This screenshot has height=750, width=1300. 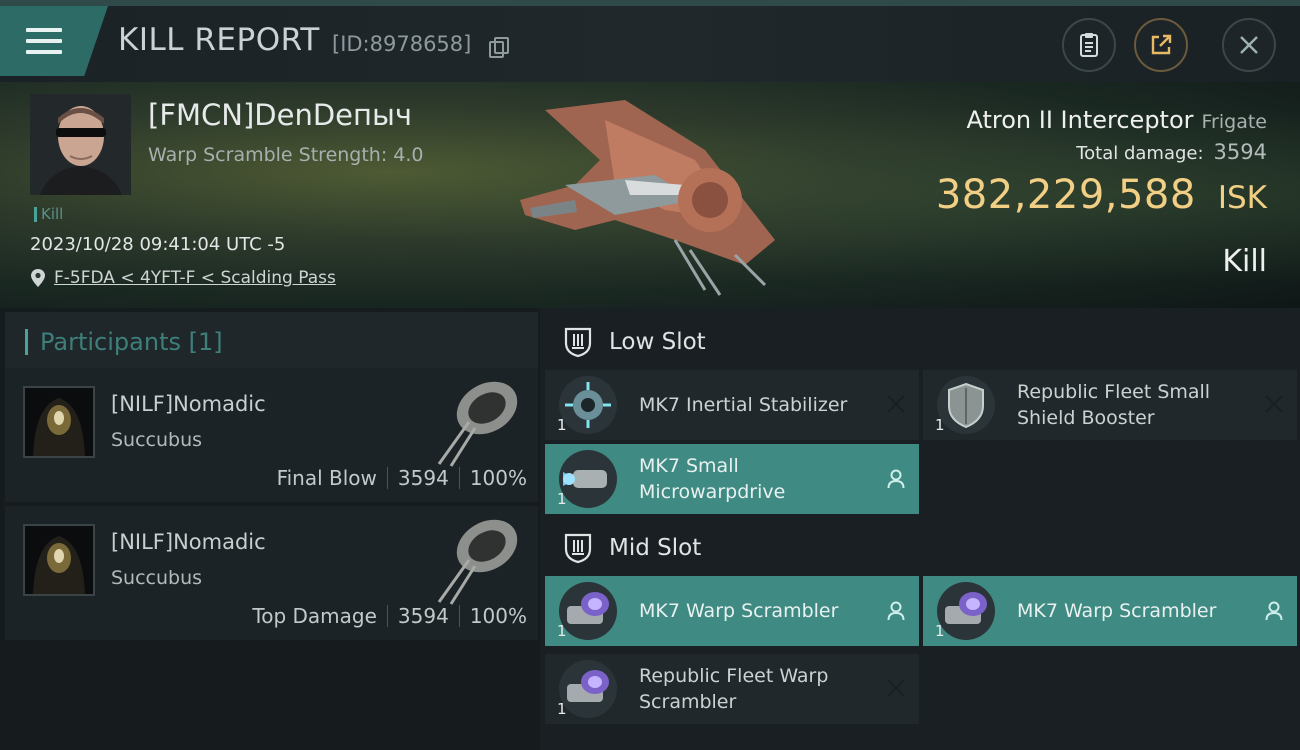 What do you see at coordinates (1080, 120) in the screenshot?
I see `ship-name: Atron II Interceptor` at bounding box center [1080, 120].